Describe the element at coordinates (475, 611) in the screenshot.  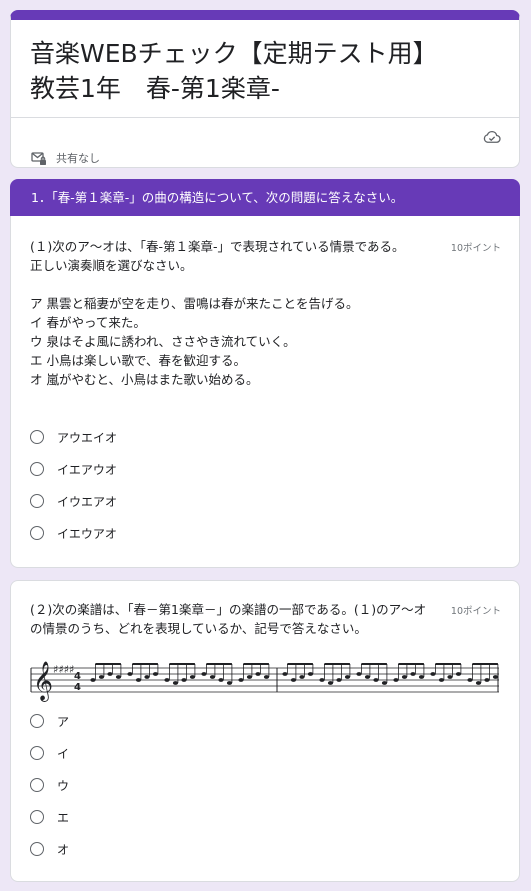
I see `q2-points: 10ポイント` at that location.